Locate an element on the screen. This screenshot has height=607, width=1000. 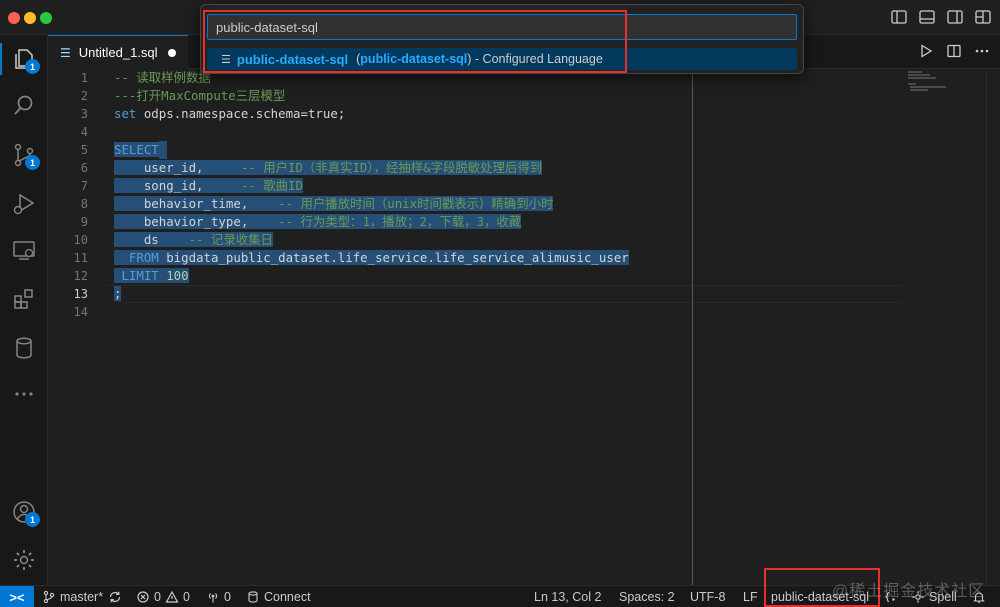
semicolon: ; is located at coordinates (118, 293).